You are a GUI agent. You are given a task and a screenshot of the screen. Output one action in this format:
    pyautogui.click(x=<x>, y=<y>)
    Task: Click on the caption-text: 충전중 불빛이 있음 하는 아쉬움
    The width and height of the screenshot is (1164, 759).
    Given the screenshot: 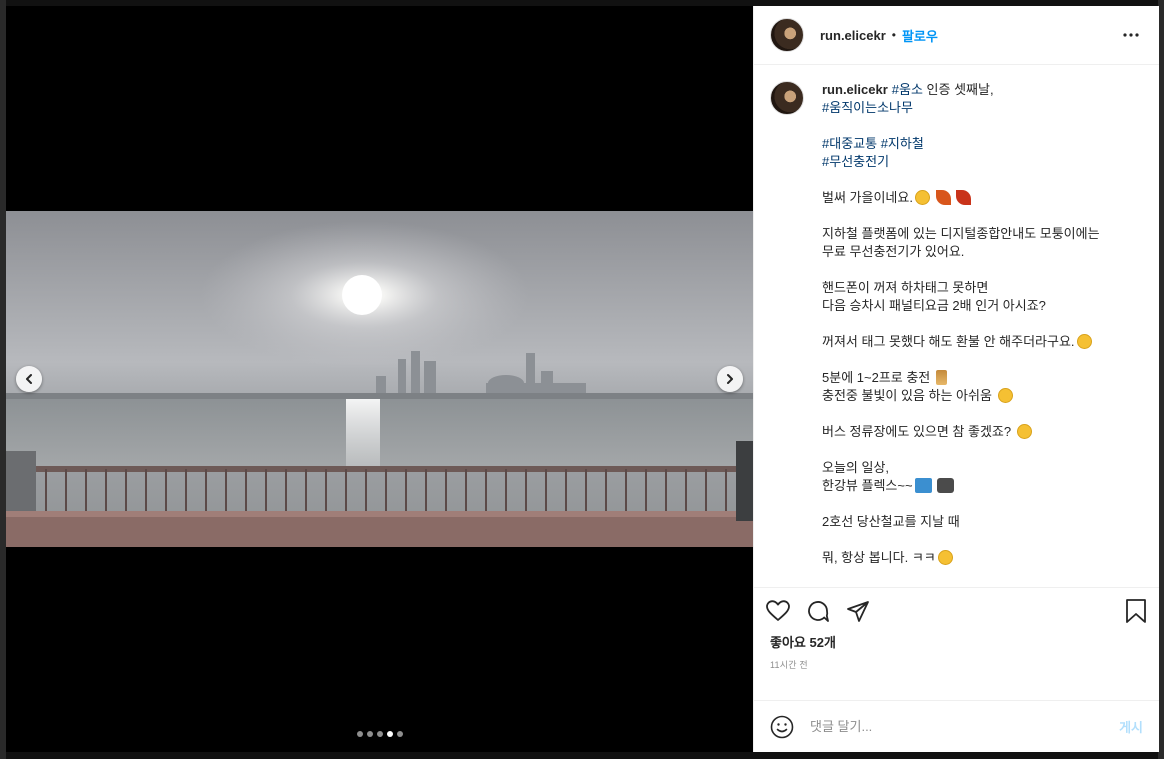 What is the action you would take?
    pyautogui.click(x=907, y=395)
    